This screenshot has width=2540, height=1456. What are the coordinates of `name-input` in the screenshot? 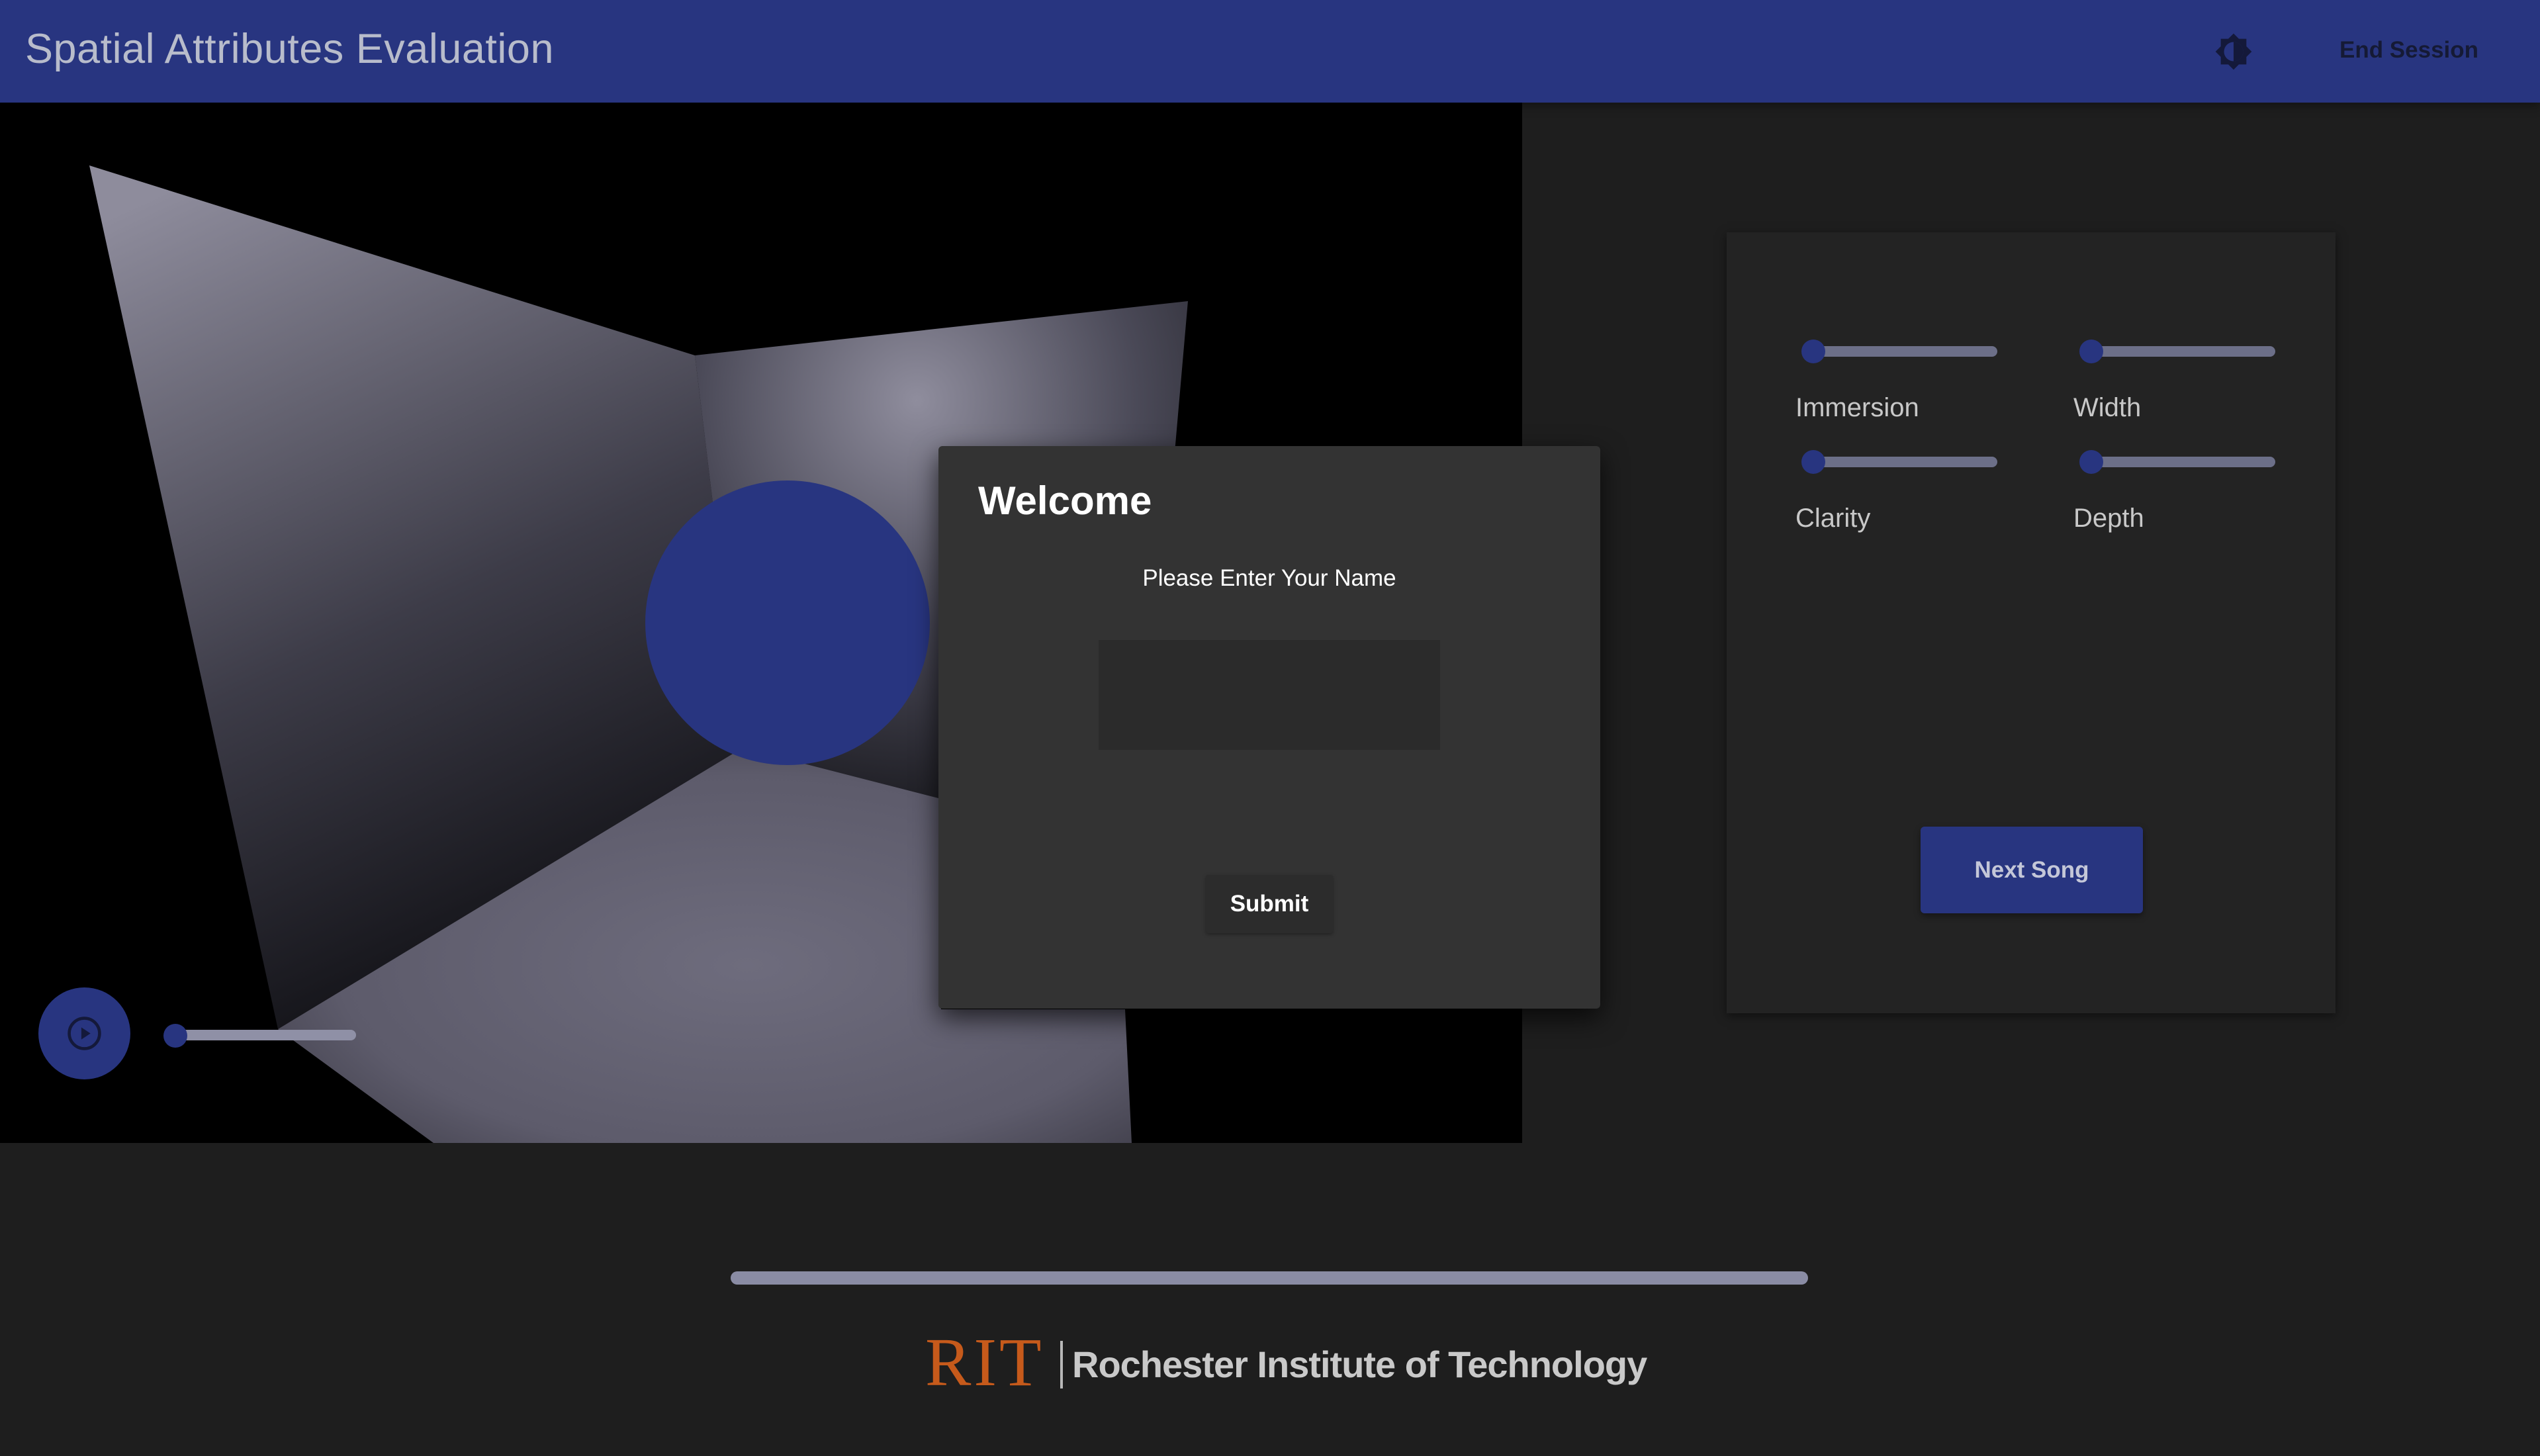 It's located at (1269, 695).